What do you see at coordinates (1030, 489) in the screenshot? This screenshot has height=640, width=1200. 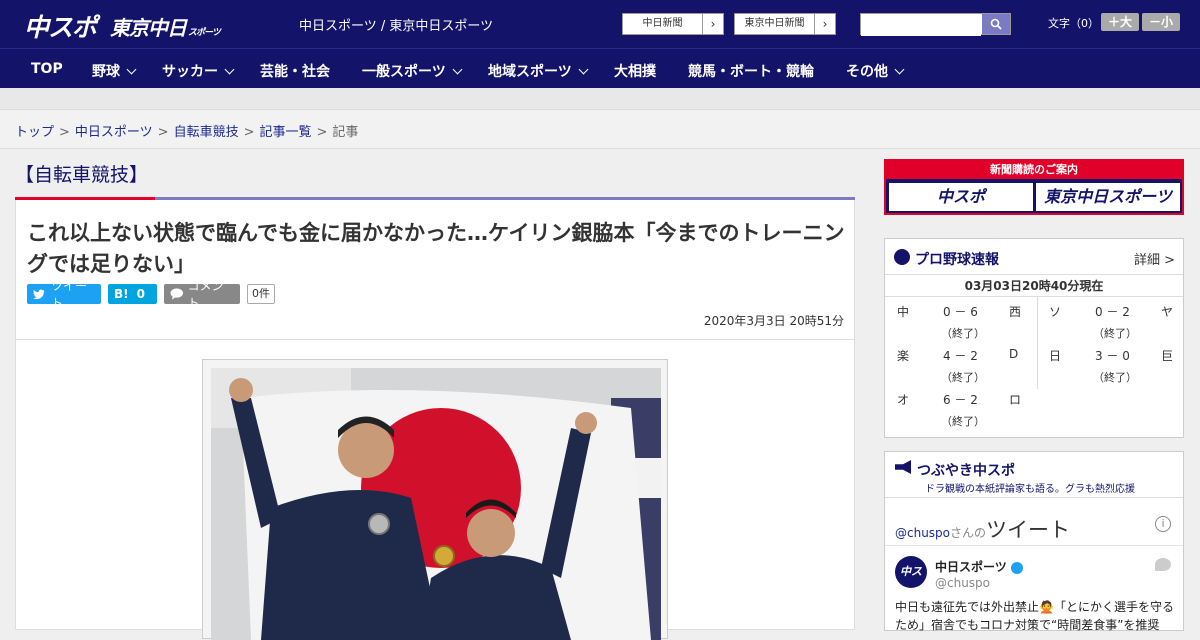 I see `panel-subtitle: ドラ観戦の本紙評論家も語る。グラも熱烈応援` at bounding box center [1030, 489].